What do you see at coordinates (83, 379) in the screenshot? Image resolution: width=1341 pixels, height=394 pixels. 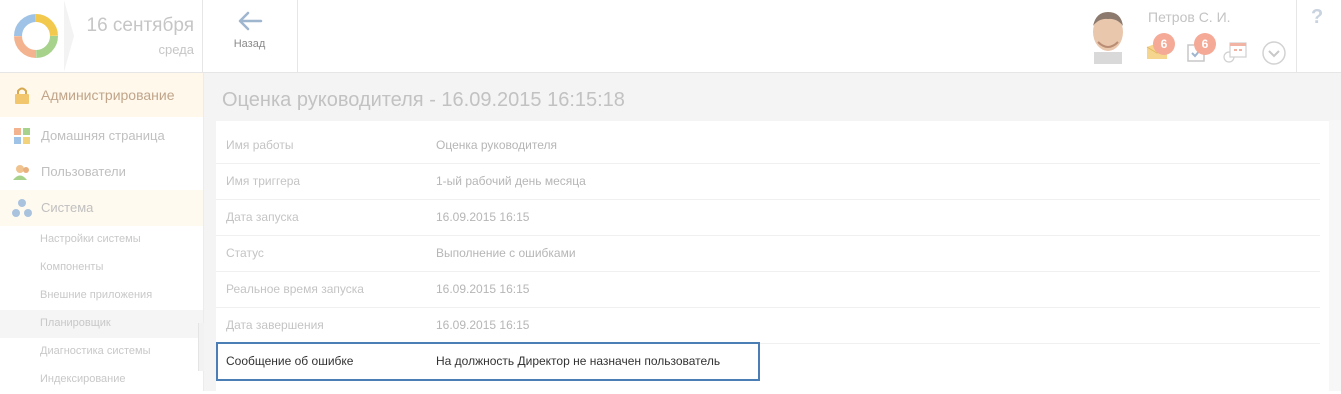 I see `sidebar-subitem-label: Индексирование` at bounding box center [83, 379].